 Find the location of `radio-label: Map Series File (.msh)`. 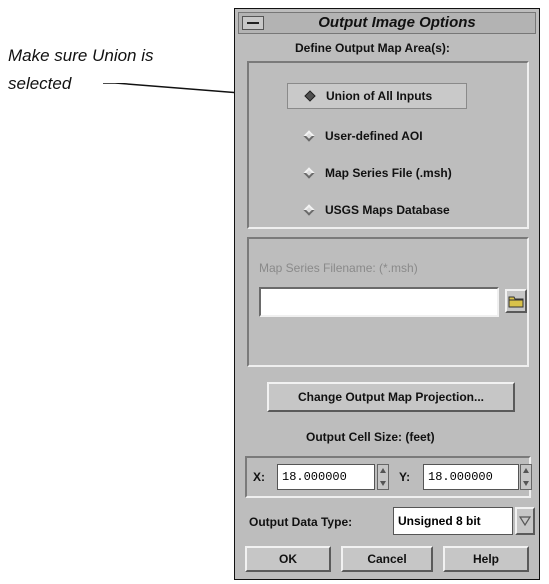

radio-label: Map Series File (.msh) is located at coordinates (388, 173).